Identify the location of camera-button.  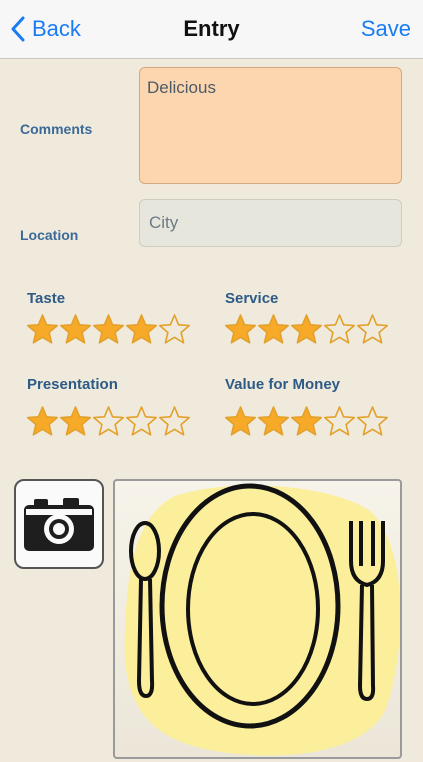
(59, 524).